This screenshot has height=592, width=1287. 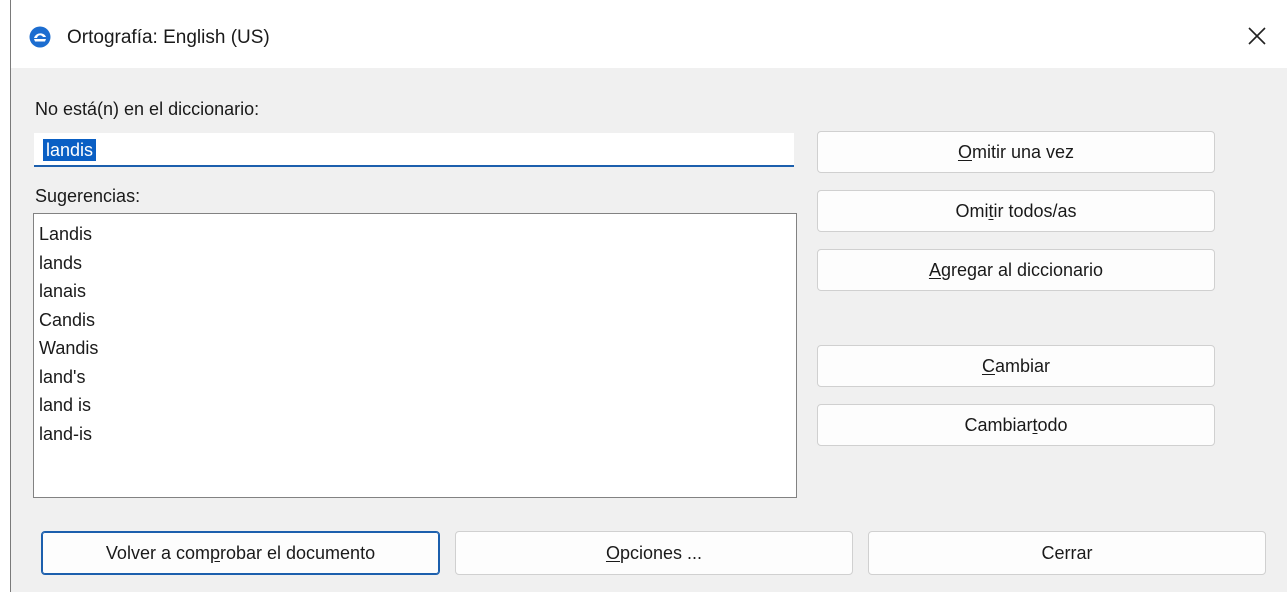 What do you see at coordinates (1067, 553) in the screenshot?
I see `close-button: Cerrar` at bounding box center [1067, 553].